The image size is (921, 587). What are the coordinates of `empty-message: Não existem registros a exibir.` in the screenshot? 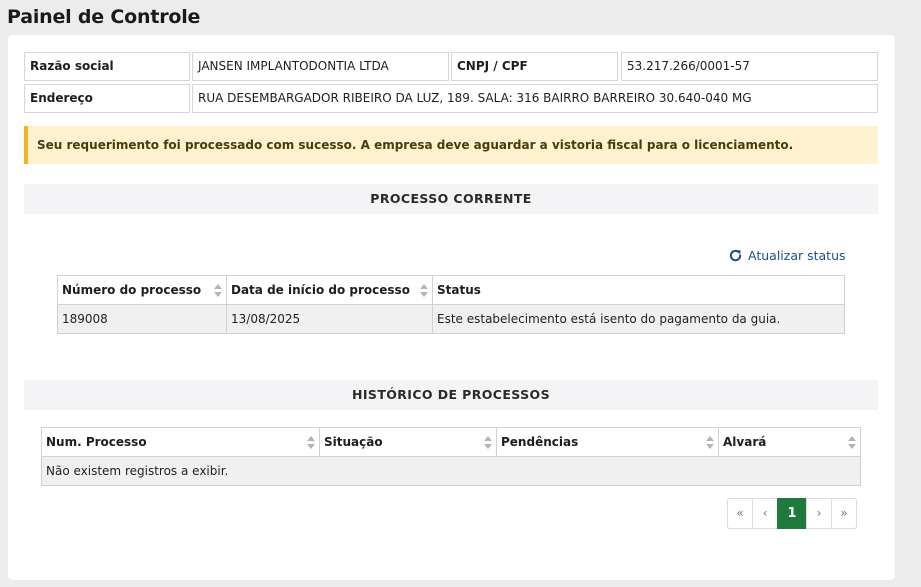 It's located at (451, 471).